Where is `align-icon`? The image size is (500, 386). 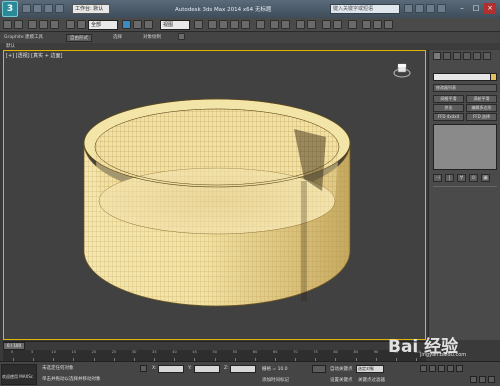 align-icon is located at coordinates (285, 24).